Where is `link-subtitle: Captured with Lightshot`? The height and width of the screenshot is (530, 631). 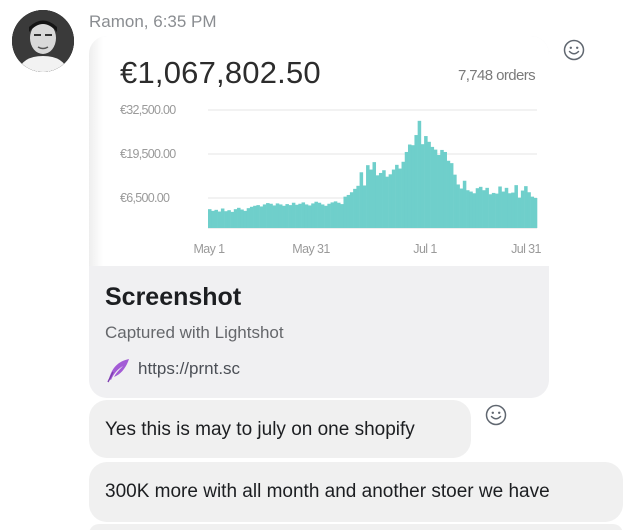 link-subtitle: Captured with Lightshot is located at coordinates (194, 332).